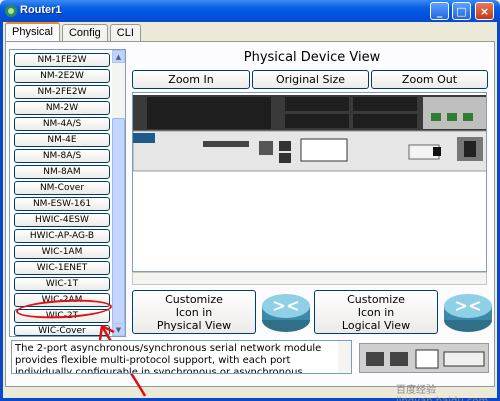 This screenshot has height=401, width=500. I want to click on button-label-line: Logical View, so click(376, 325).